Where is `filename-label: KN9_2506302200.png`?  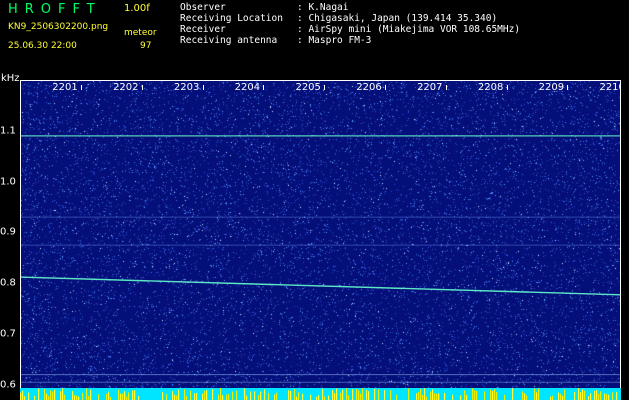 filename-label: KN9_2506302200.png is located at coordinates (58, 27).